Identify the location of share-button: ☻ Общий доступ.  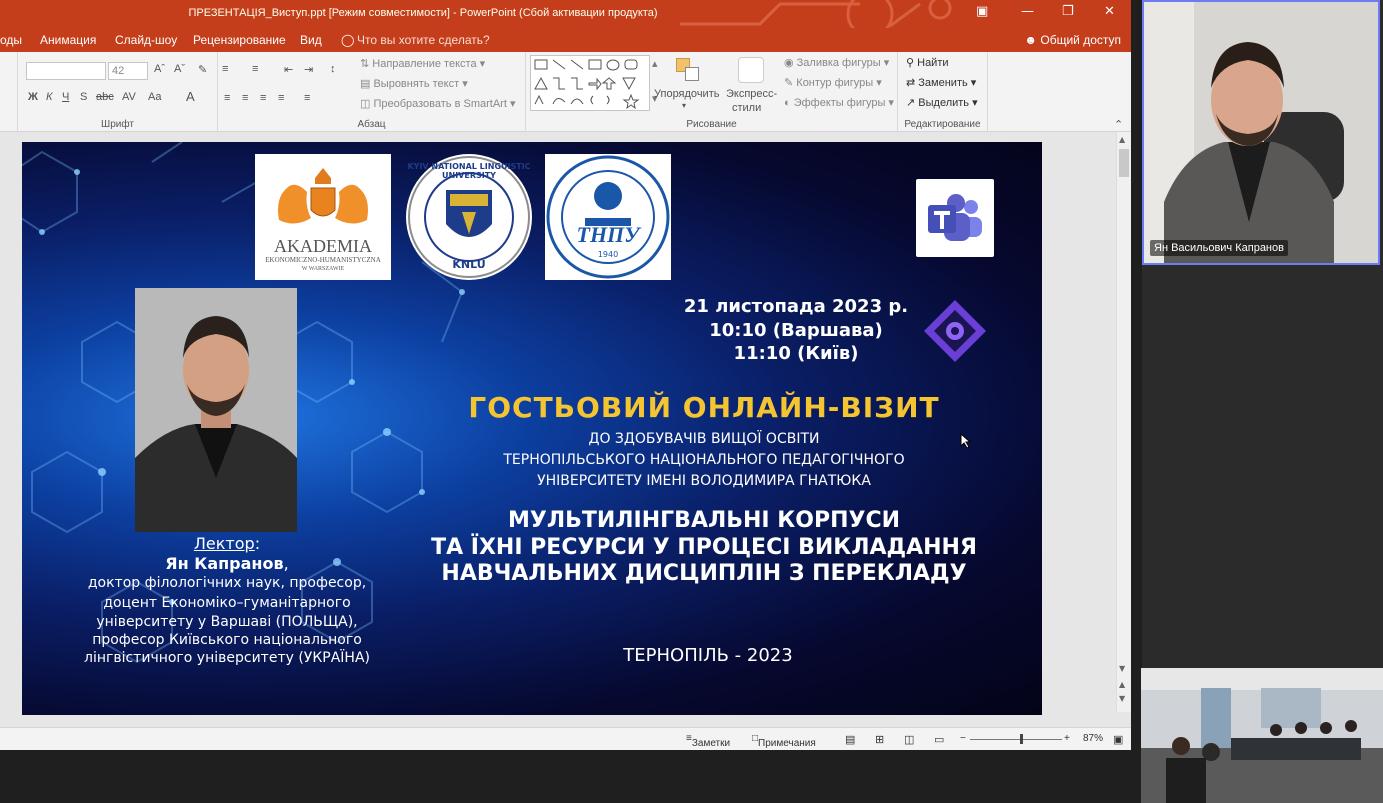
(1072, 40).